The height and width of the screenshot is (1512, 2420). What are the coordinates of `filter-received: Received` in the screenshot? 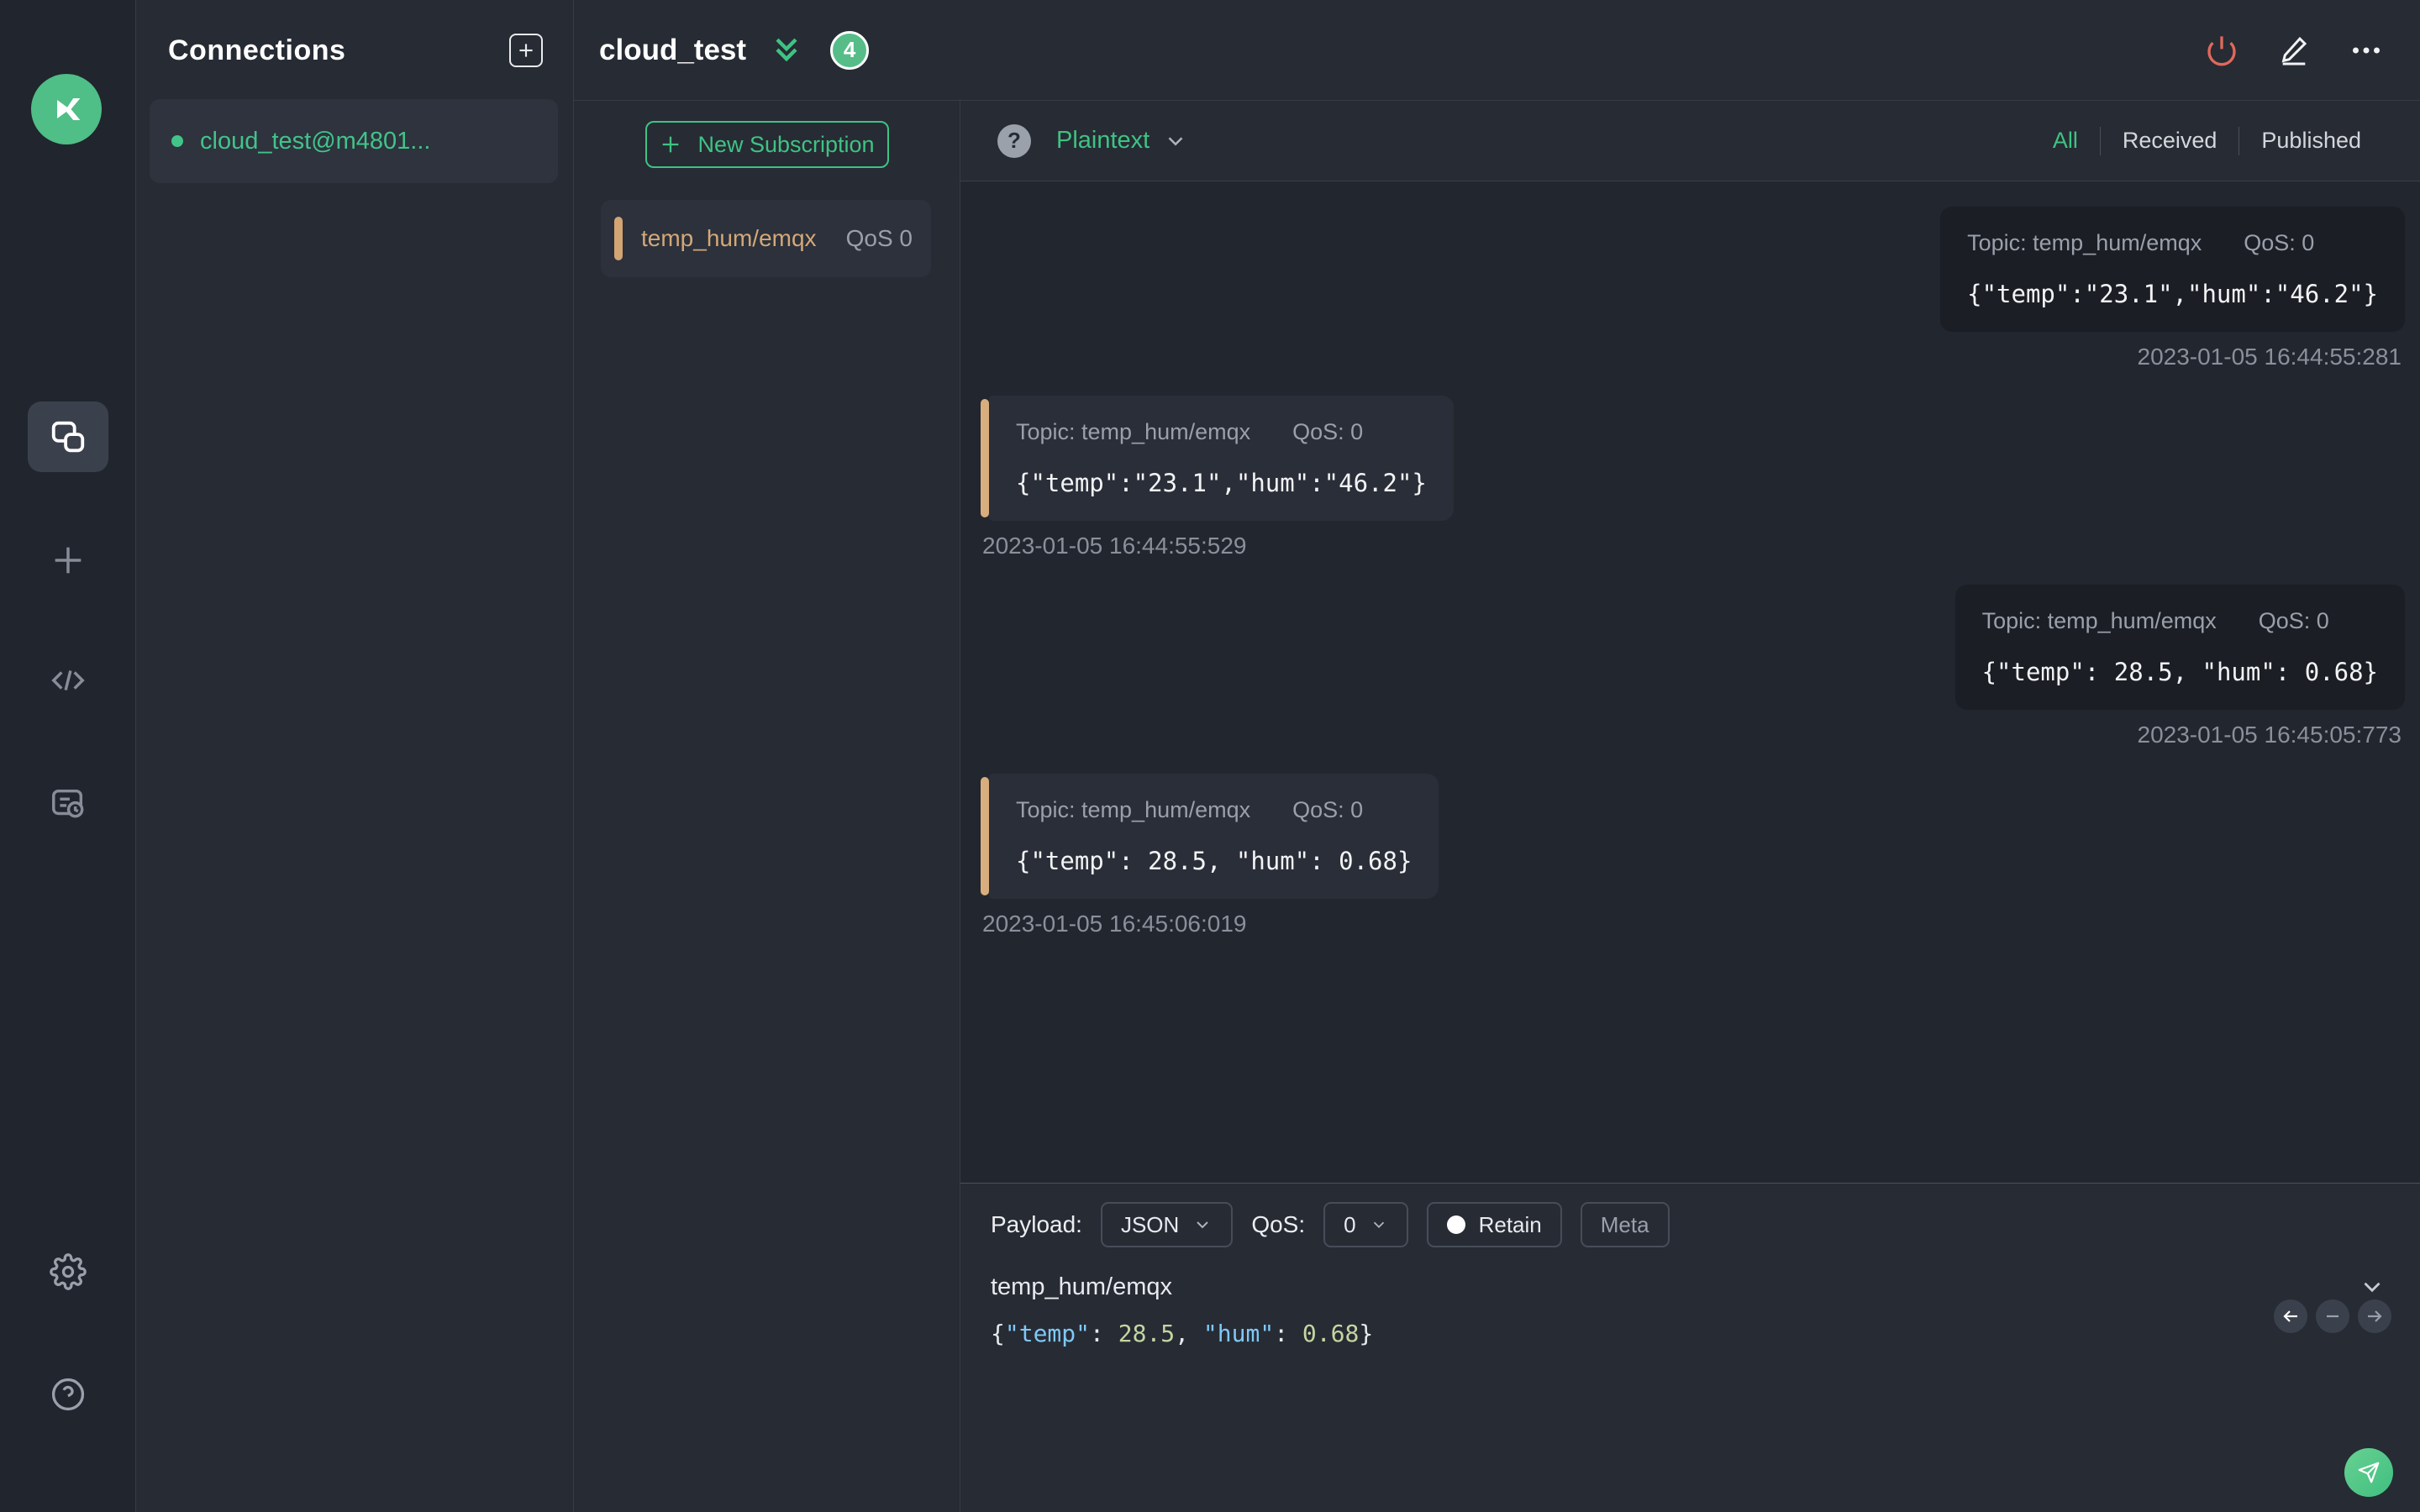 It's located at (2170, 141).